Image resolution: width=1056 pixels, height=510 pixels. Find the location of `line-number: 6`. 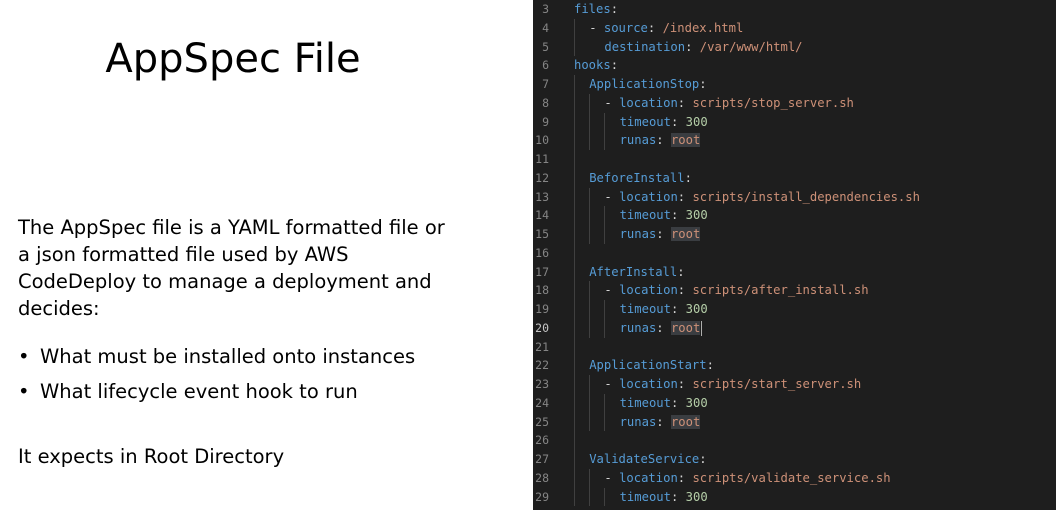

line-number: 6 is located at coordinates (545, 65).